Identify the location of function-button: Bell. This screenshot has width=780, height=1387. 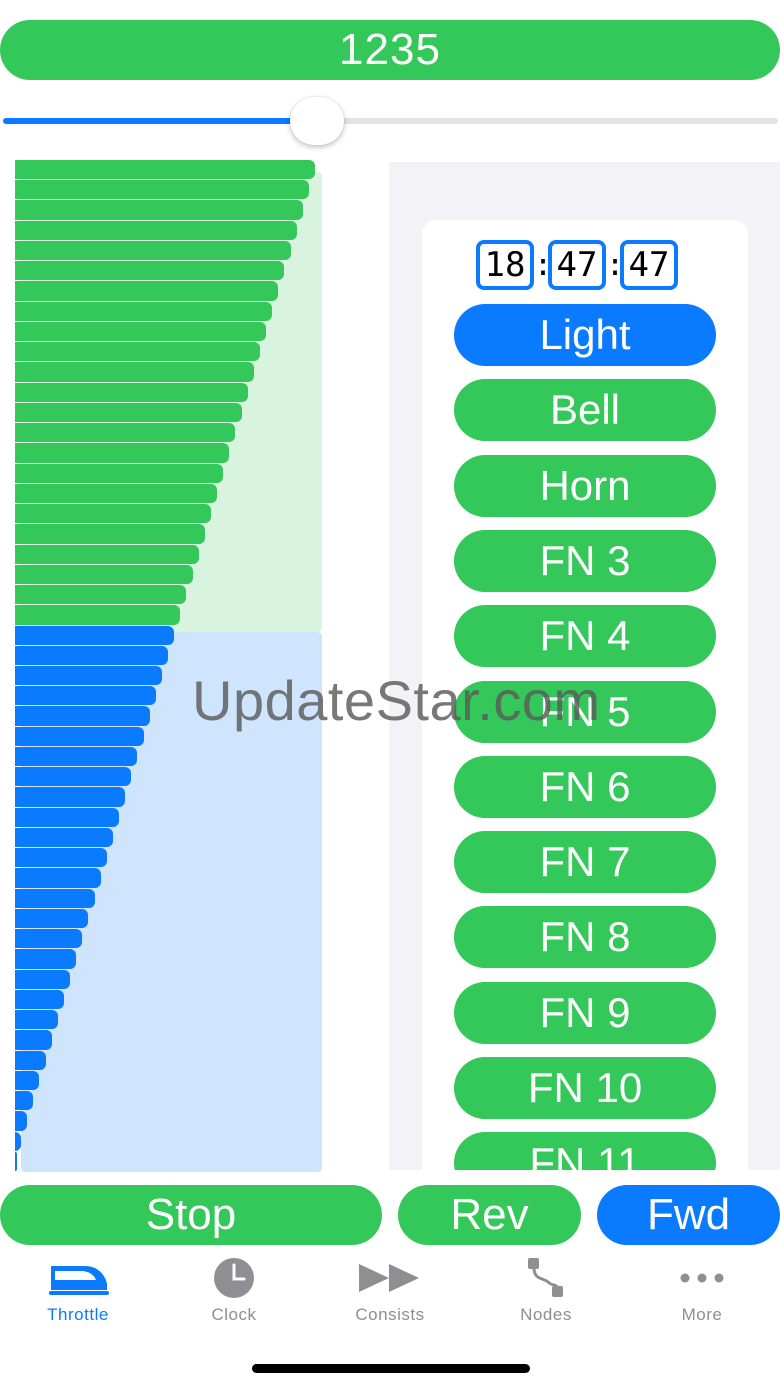
(585, 410).